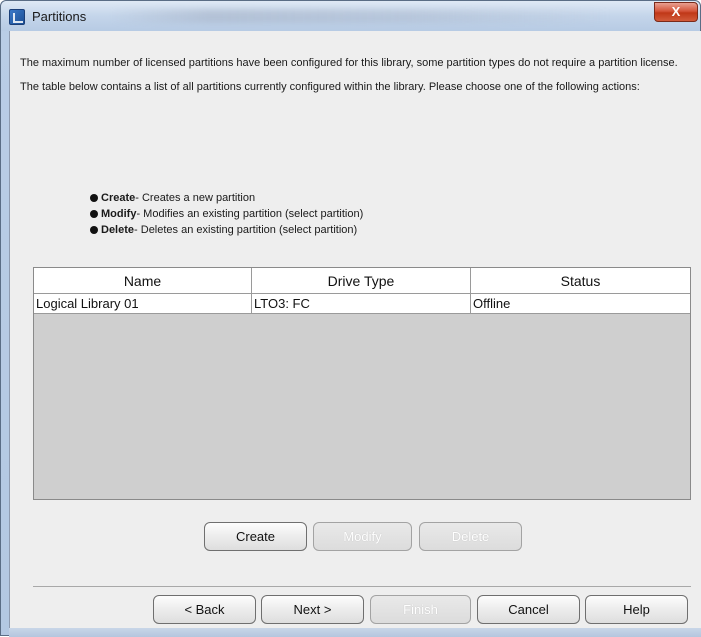  I want to click on title-bar: Partitions X, so click(350, 16).